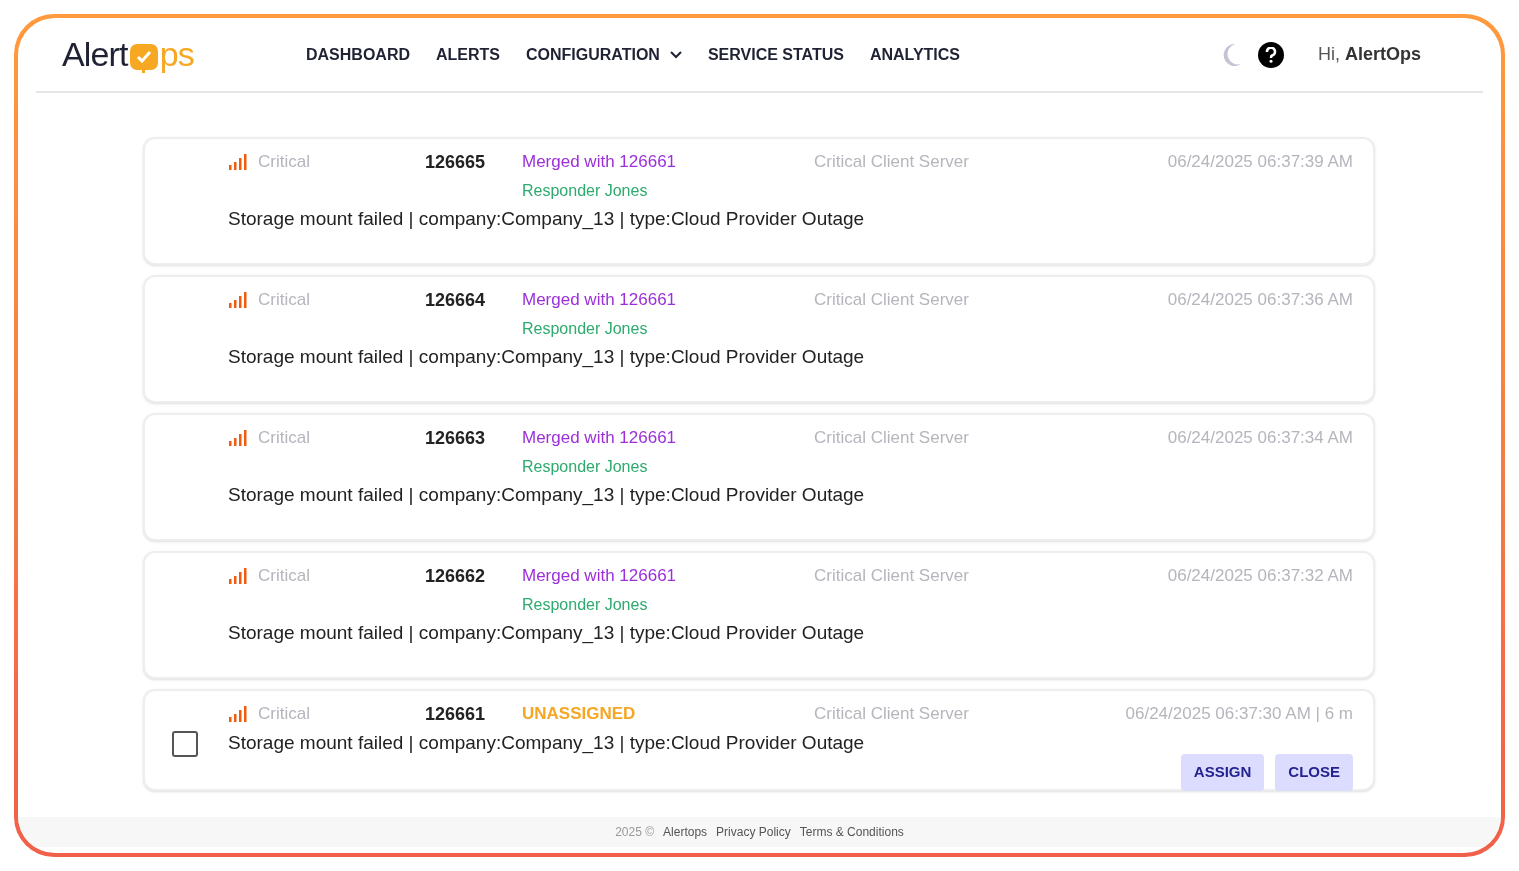  Describe the element at coordinates (759, 339) in the screenshot. I see `alert-card: Critical 126664 Merged with 126661 Responder Jones Critical Client Server 06/24/2025 06:37:36 AM Storage mount failed | company:Company_13 | type:Cloud Provider Outage` at that location.